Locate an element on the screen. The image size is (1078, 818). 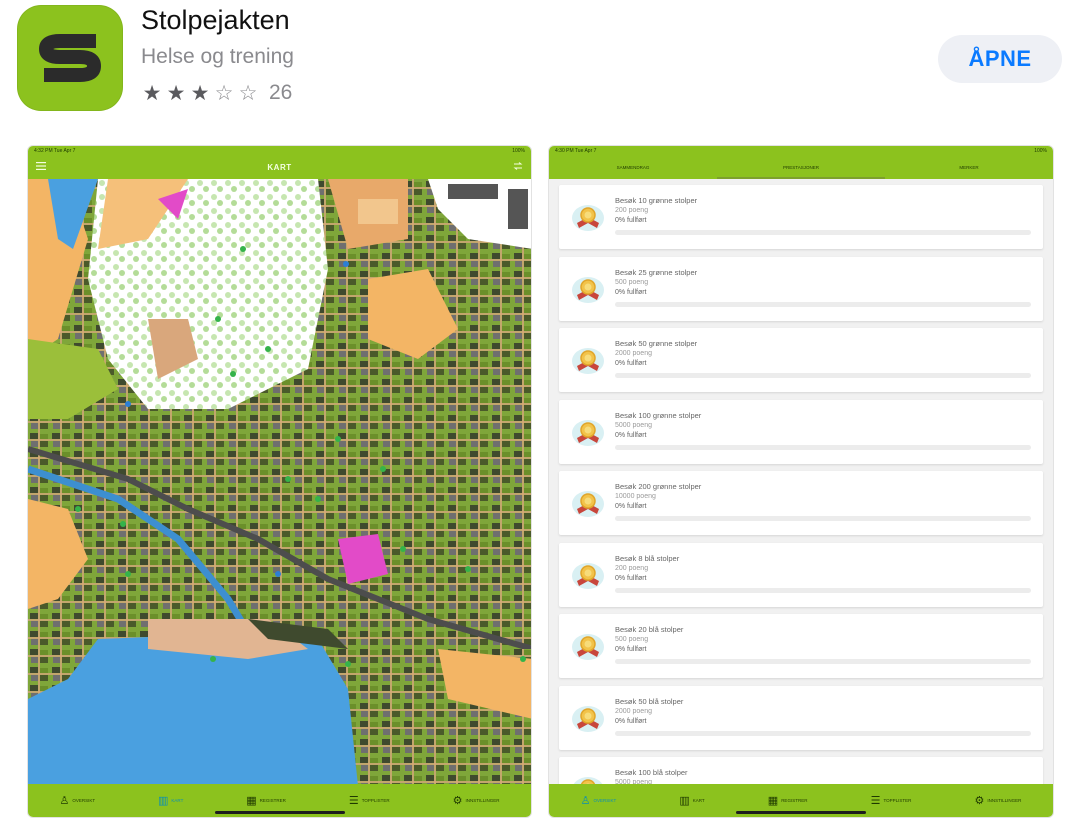
nav-bar: KART is located at coordinates (279, 167).